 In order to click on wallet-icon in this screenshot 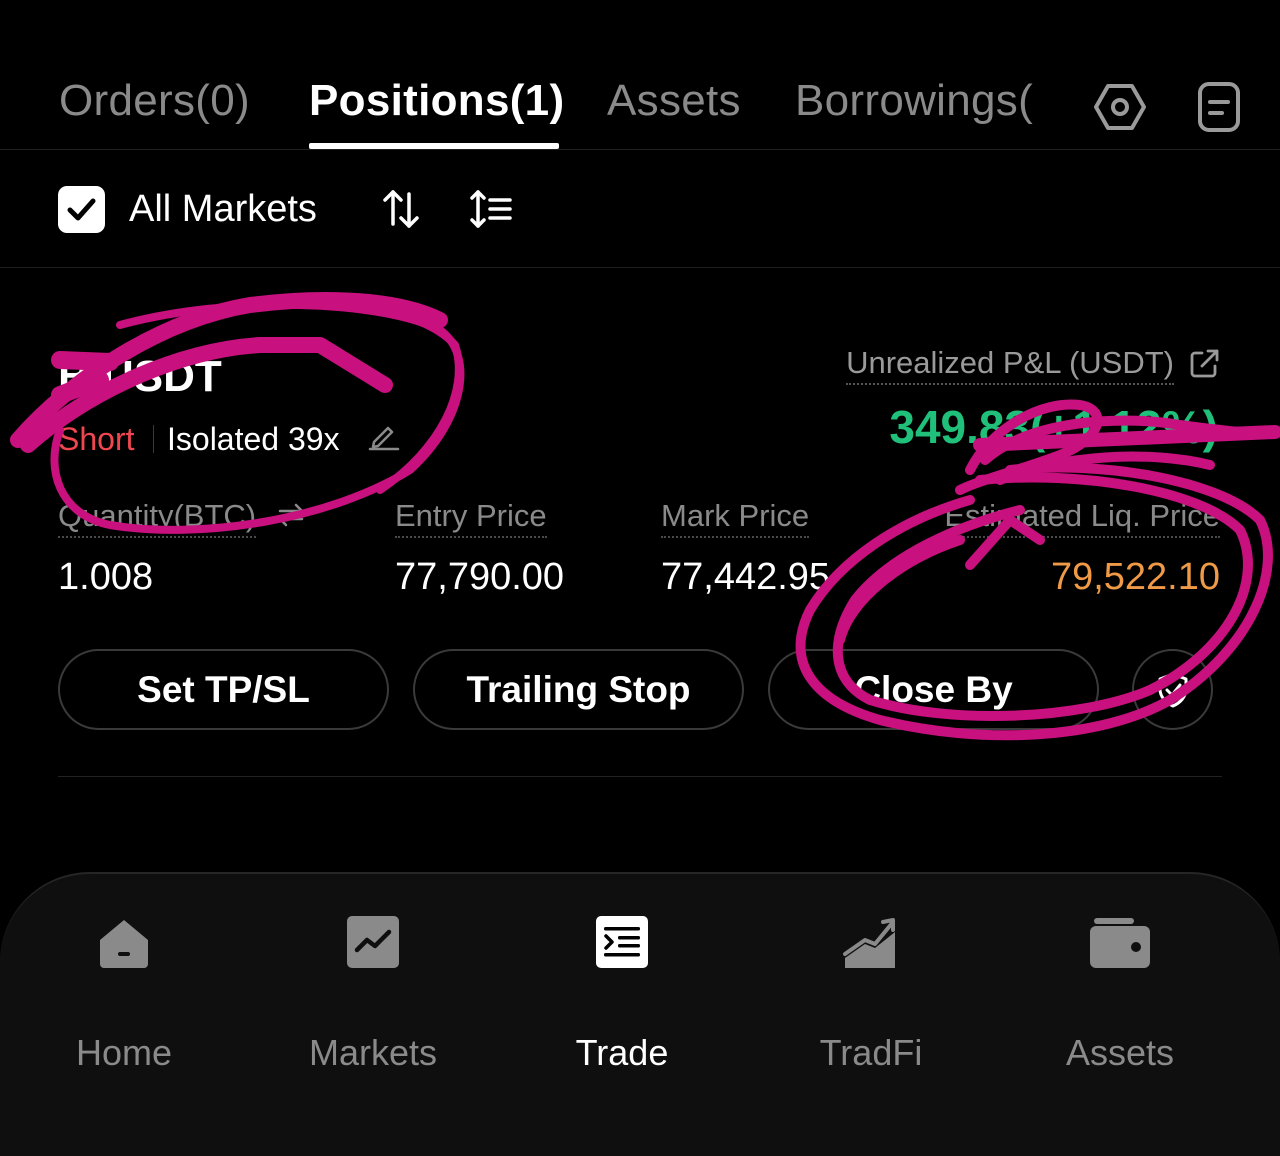, I will do `click(1120, 943)`.